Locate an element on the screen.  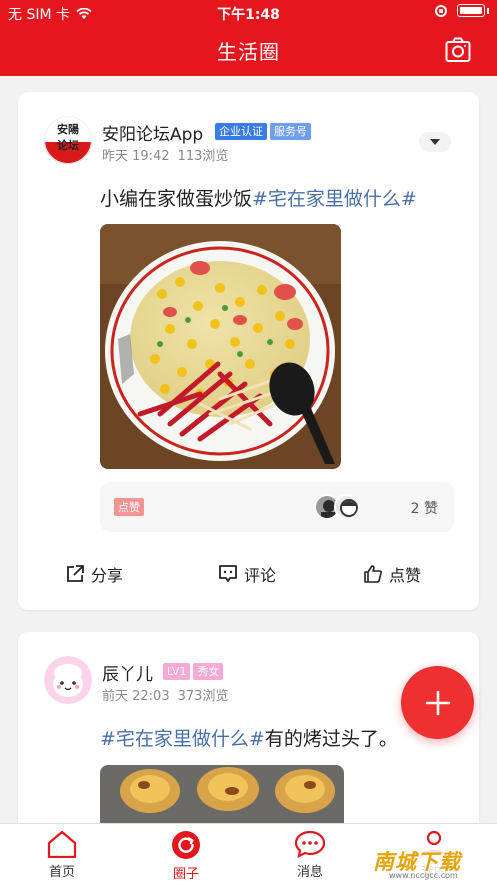
logo-text: 安陽论坛 is located at coordinates (68, 137).